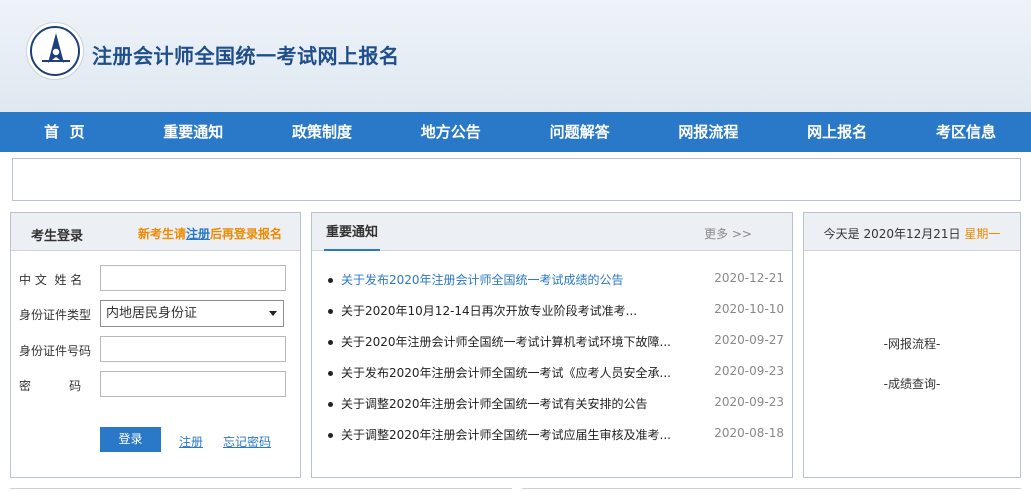 This screenshot has height=491, width=1031. Describe the element at coordinates (55, 315) in the screenshot. I see `id-type-label: 身份证件类型` at that location.